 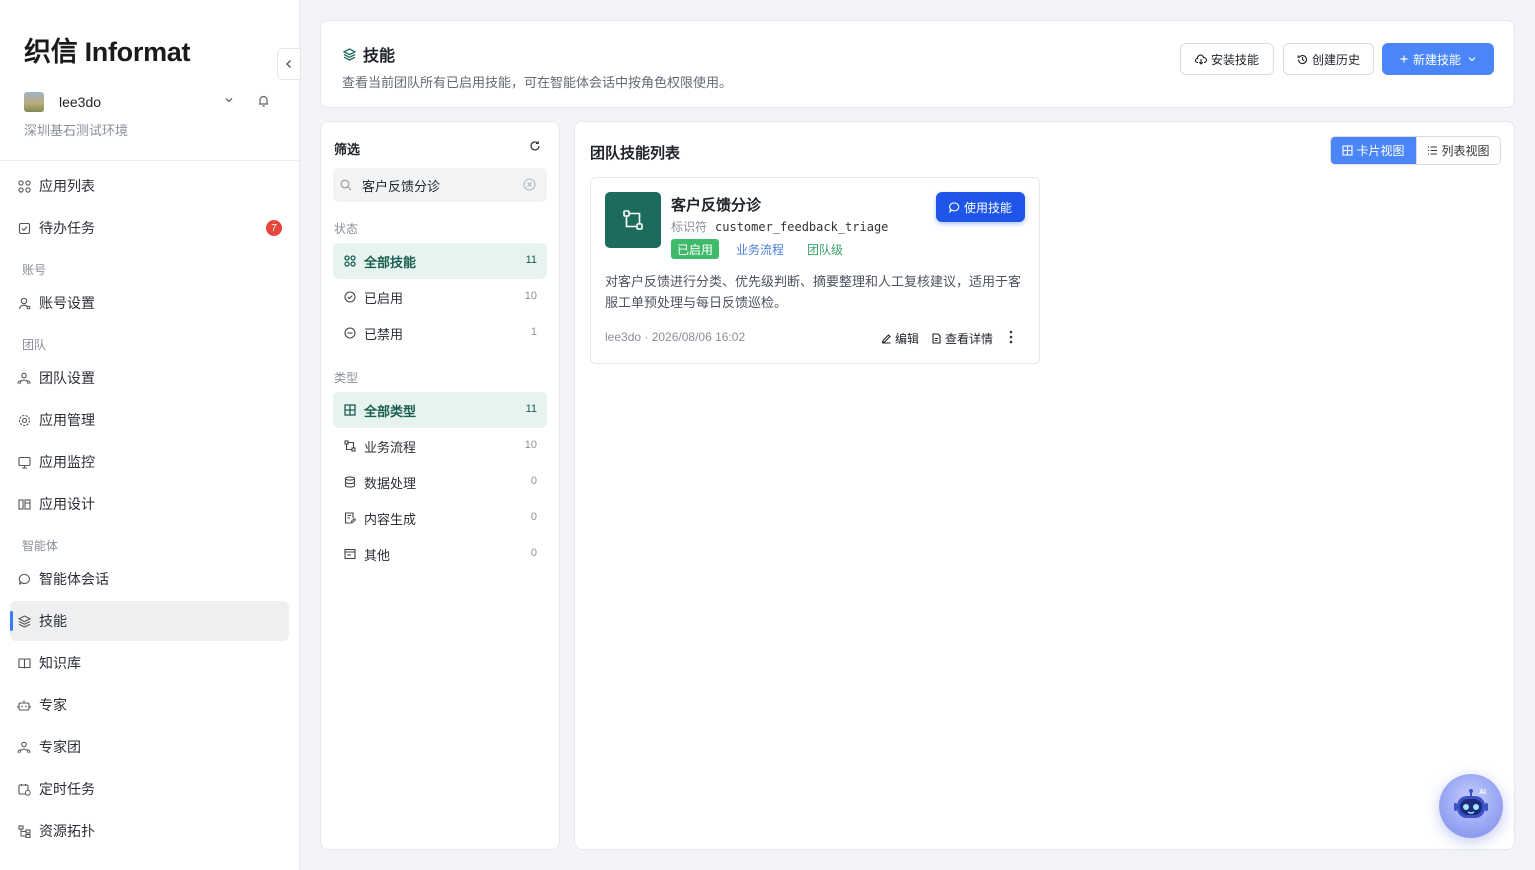 I want to click on sidebar-item-label: 智能体会话, so click(x=74, y=579).